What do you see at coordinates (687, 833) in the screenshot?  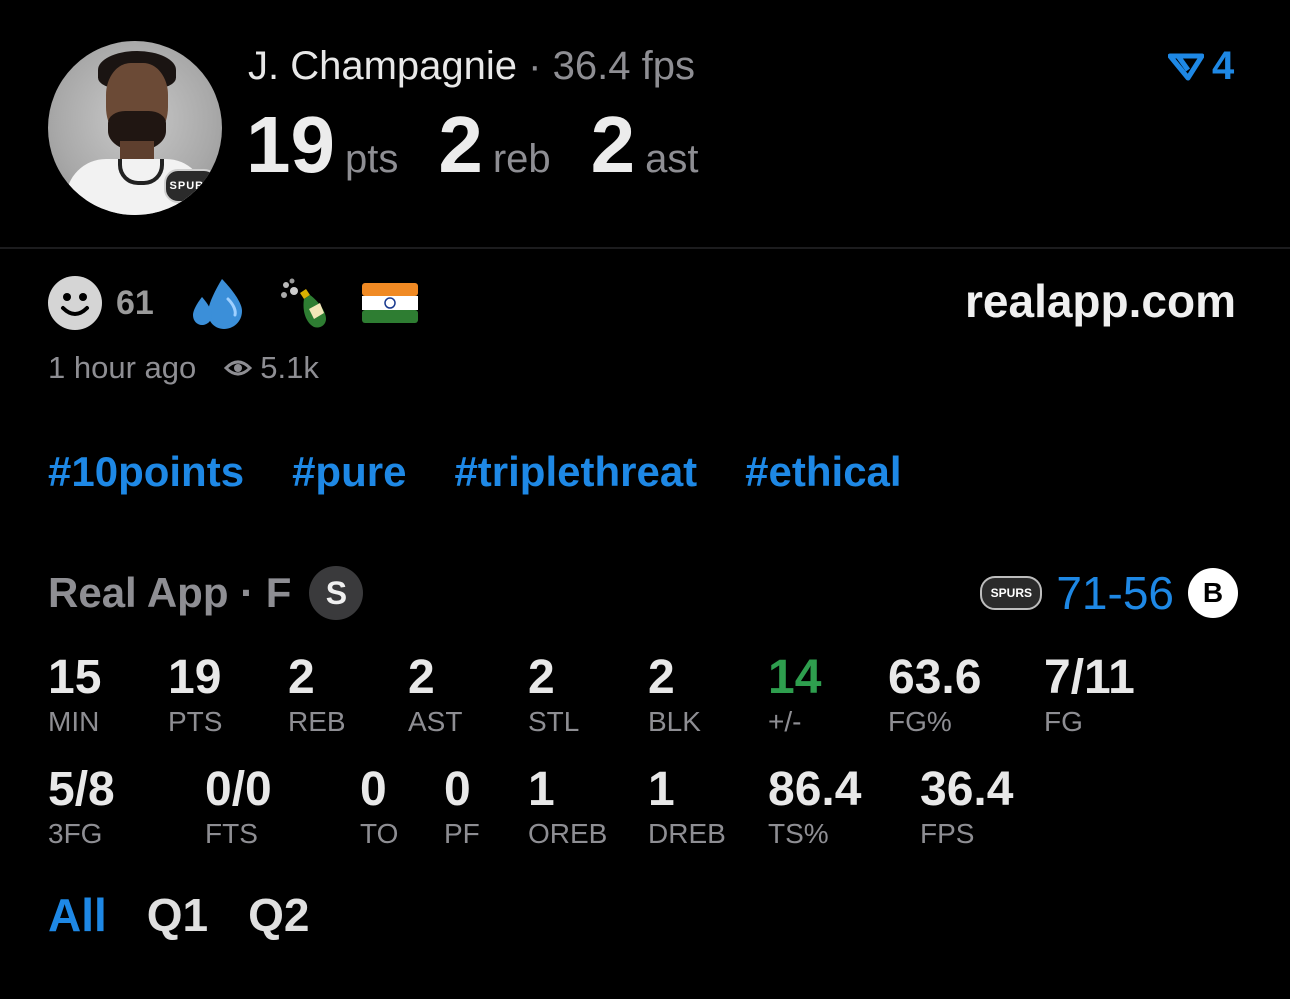 I see `stat-label: DREB` at bounding box center [687, 833].